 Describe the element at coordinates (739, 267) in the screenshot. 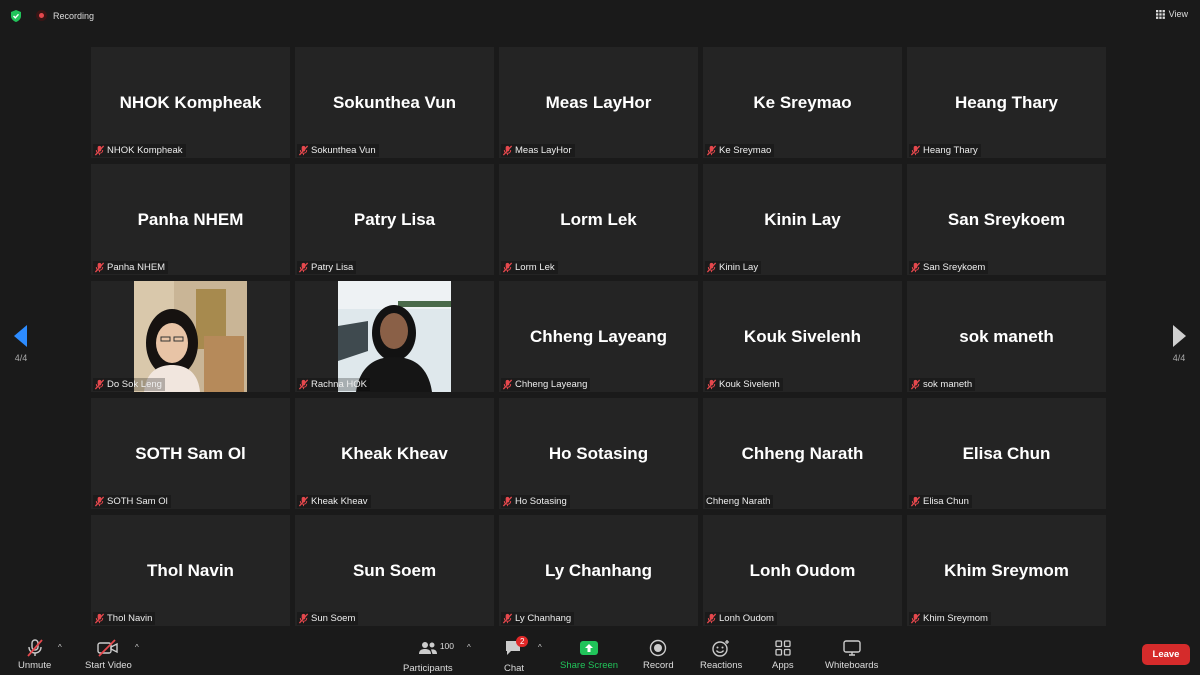

I see `participant-name: Kinin Lay` at that location.